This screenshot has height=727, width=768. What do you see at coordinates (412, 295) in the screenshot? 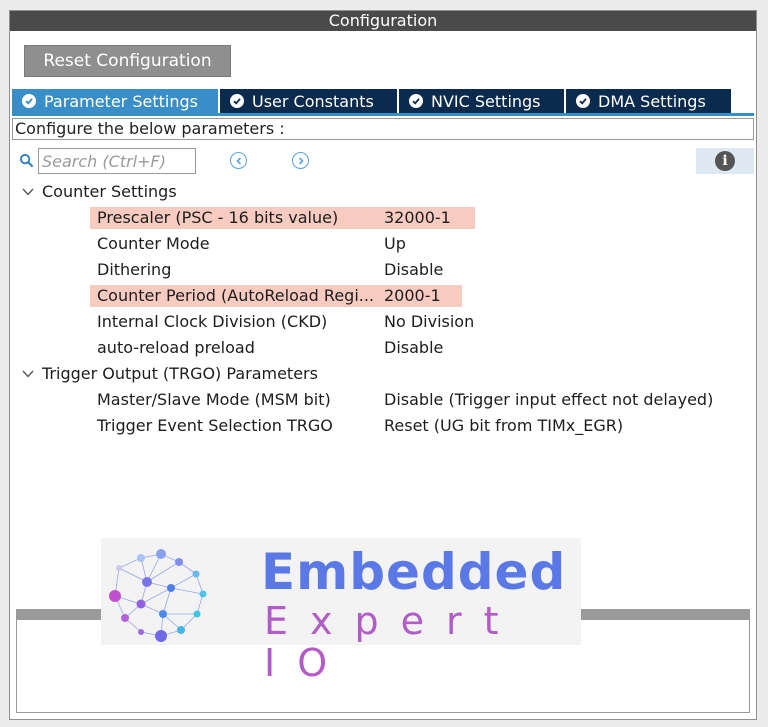
I see `param-value: 2000-1` at bounding box center [412, 295].